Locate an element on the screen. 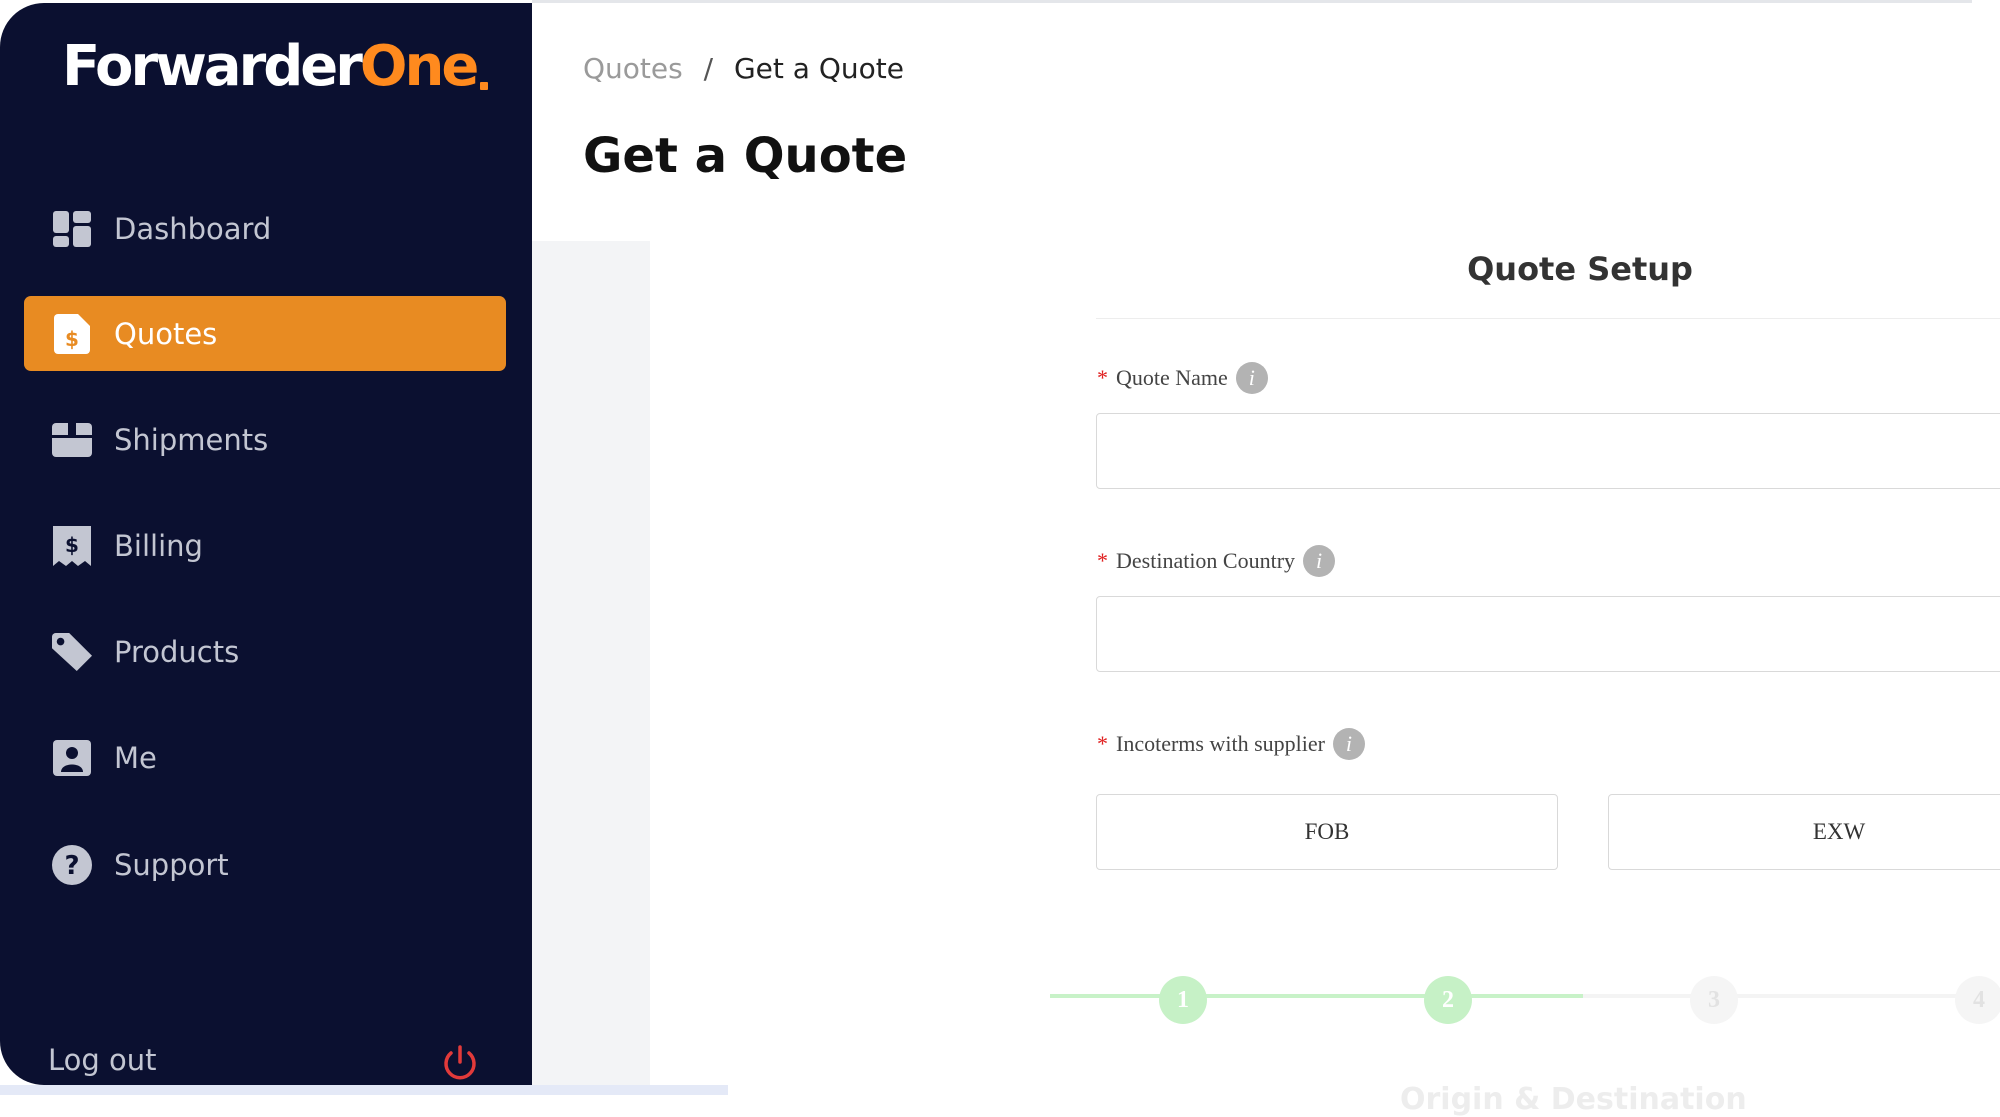 This screenshot has width=2000, height=1117. breadcrumb-current: Get a Quote is located at coordinates (818, 68).